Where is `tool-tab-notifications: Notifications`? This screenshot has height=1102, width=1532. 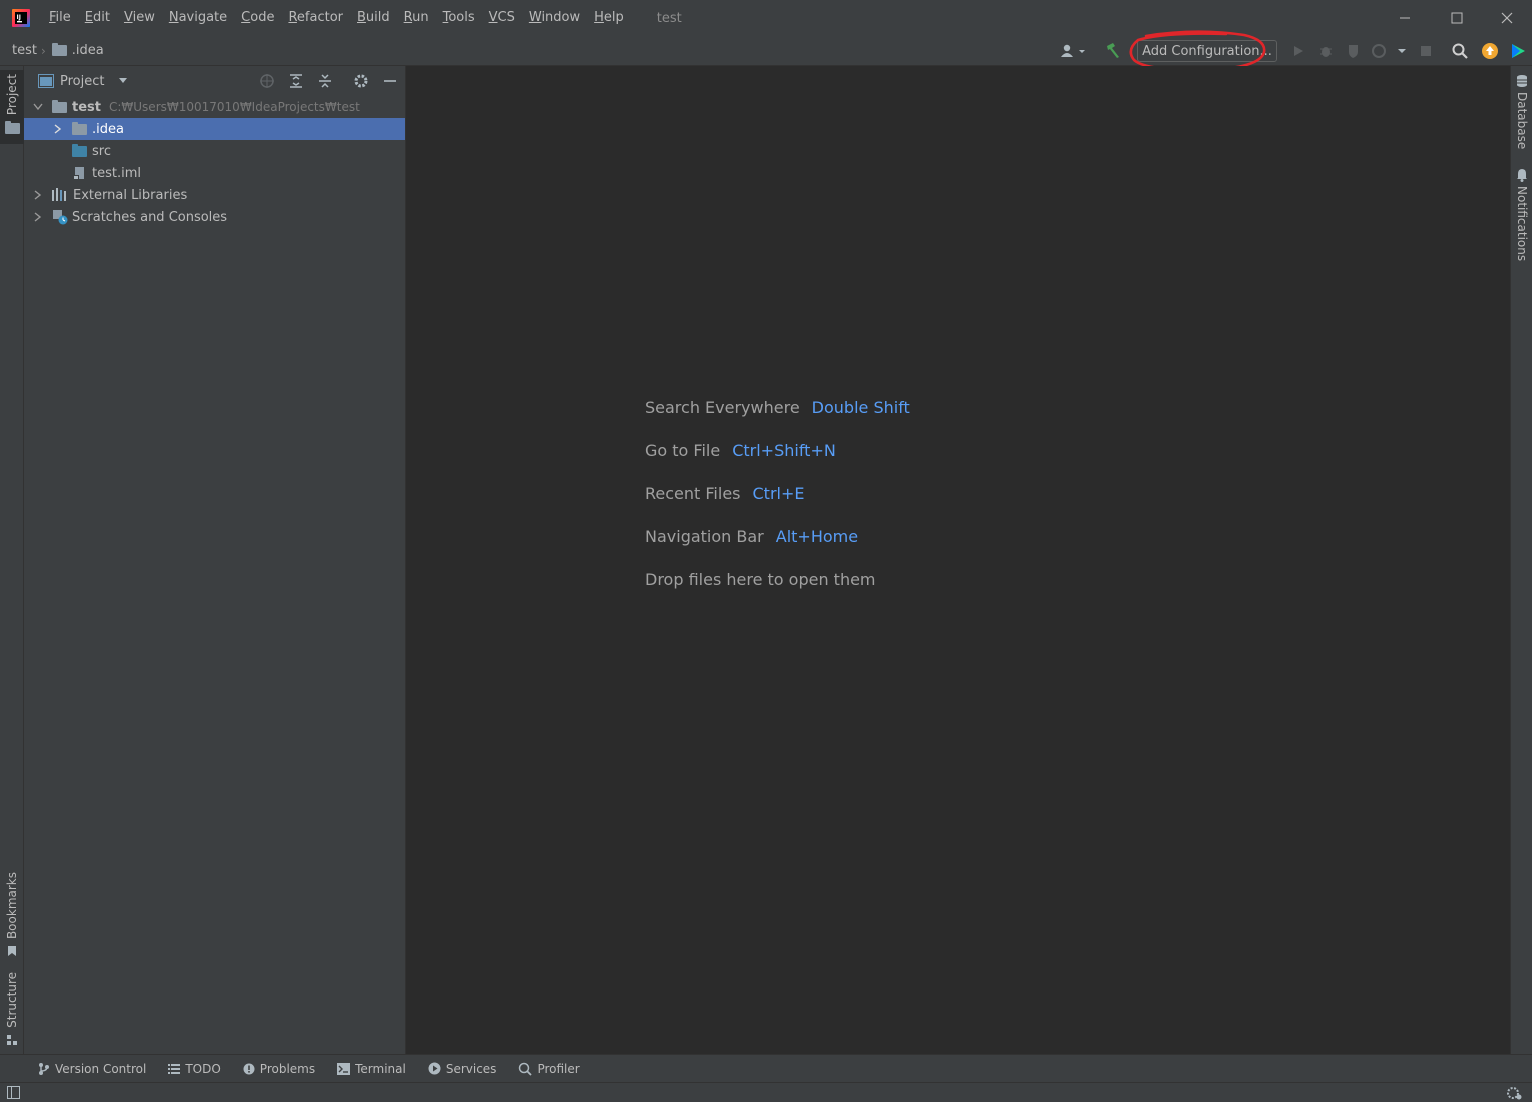
tool-tab-notifications: Notifications is located at coordinates (1521, 218).